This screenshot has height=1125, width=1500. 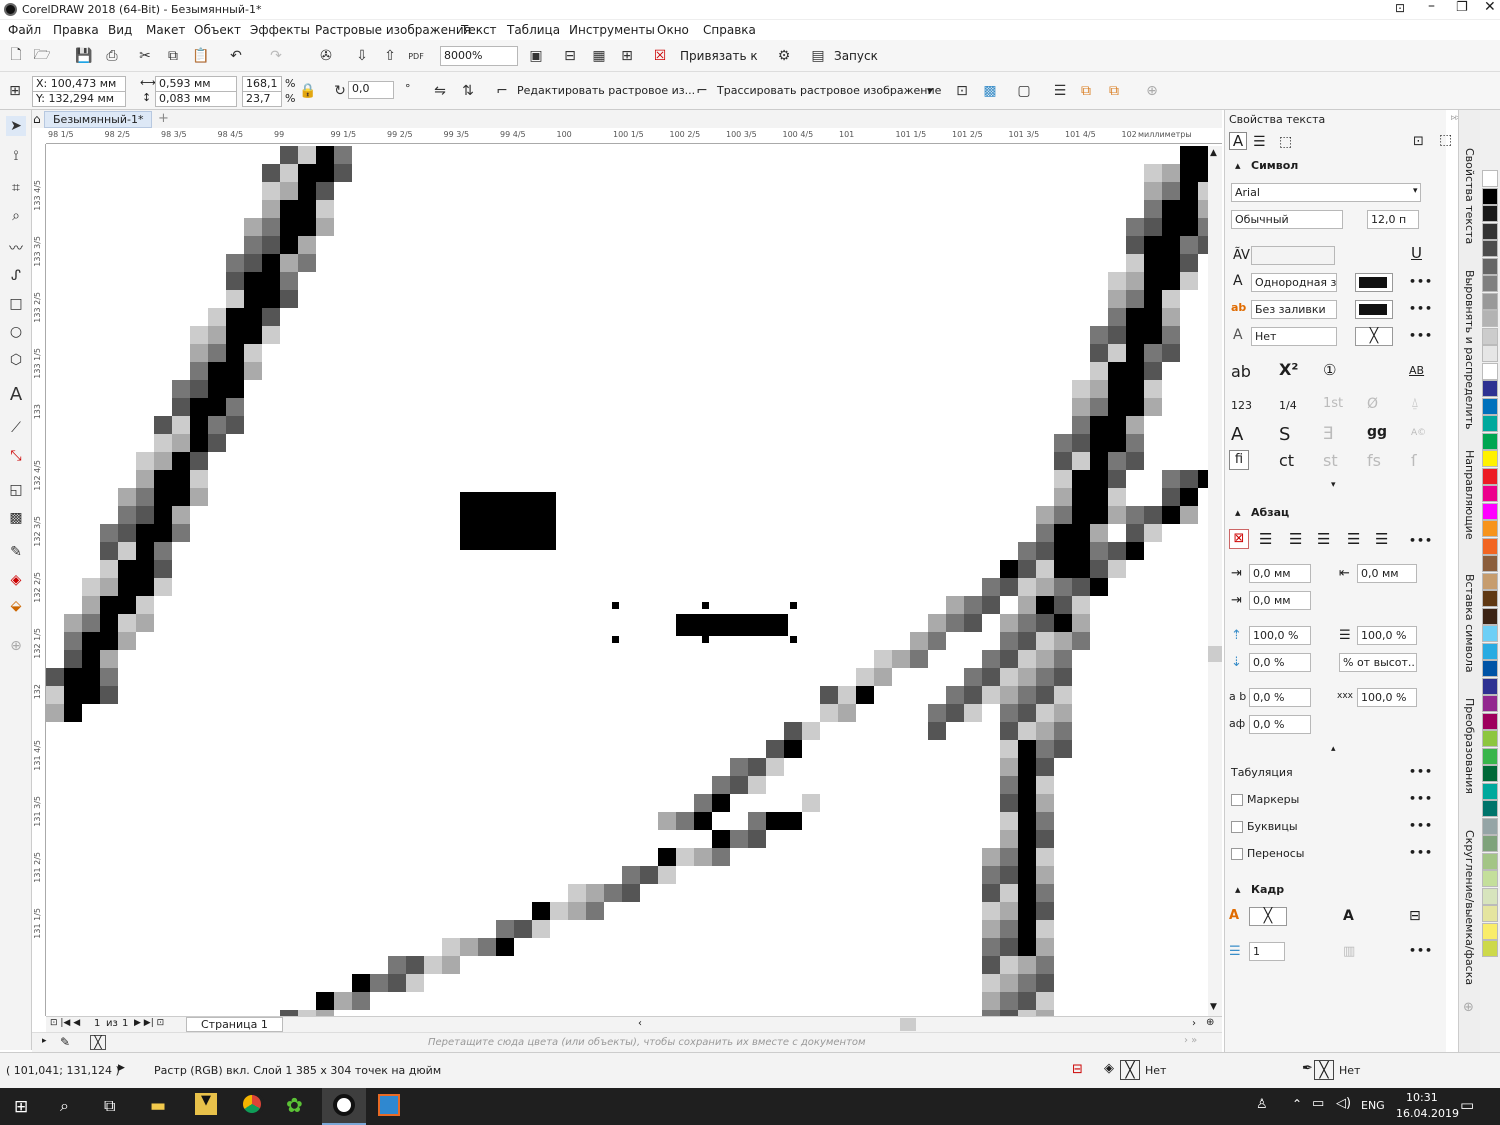 I want to click on trace-bitmap-icon: ⌐, so click(x=702, y=91).